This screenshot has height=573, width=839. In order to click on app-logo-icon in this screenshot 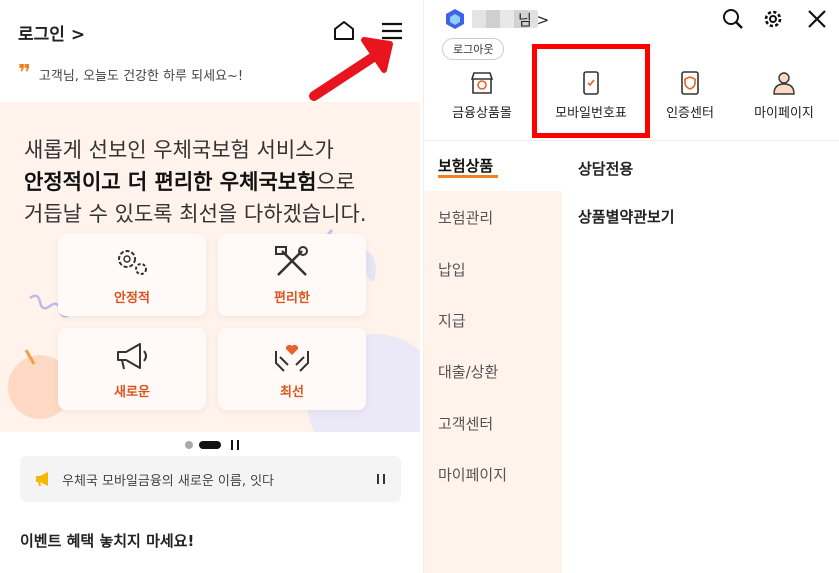, I will do `click(455, 19)`.